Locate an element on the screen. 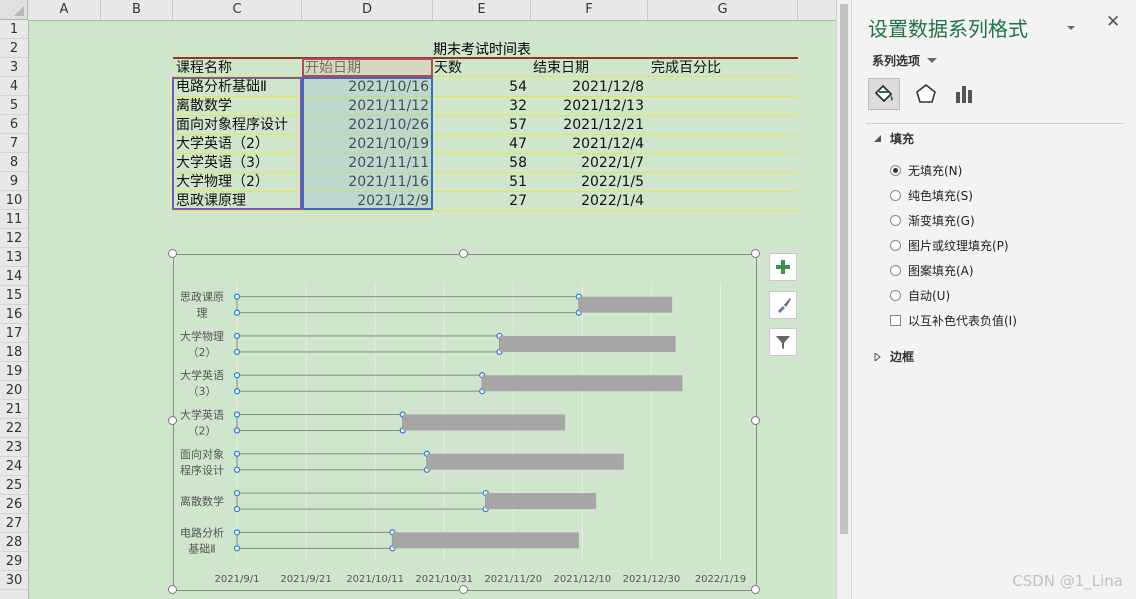 The image size is (1136, 599). row-header: 15 is located at coordinates (14, 295).